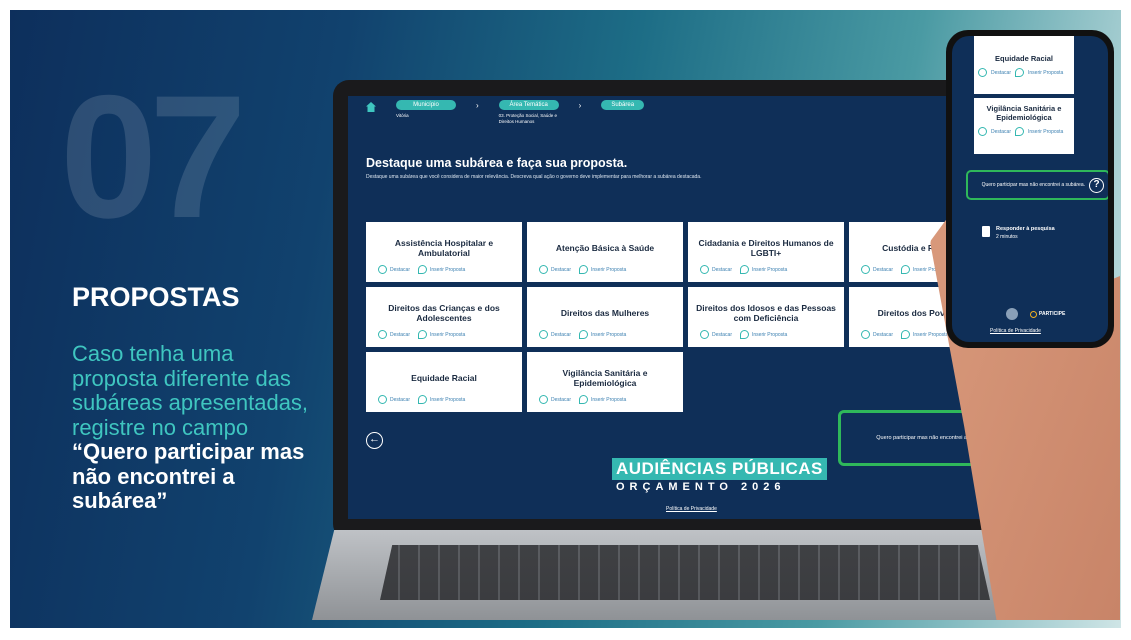 The height and width of the screenshot is (640, 1131). Describe the element at coordinates (719, 469) in the screenshot. I see `logo-audiencias: AUDIÊNCIAS PÚBLICAS` at that location.